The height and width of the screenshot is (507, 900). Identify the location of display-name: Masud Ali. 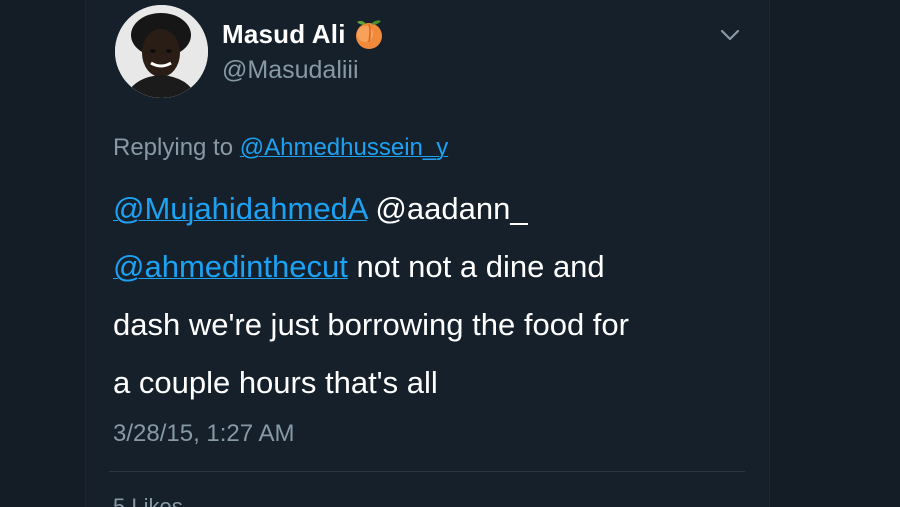
(284, 34).